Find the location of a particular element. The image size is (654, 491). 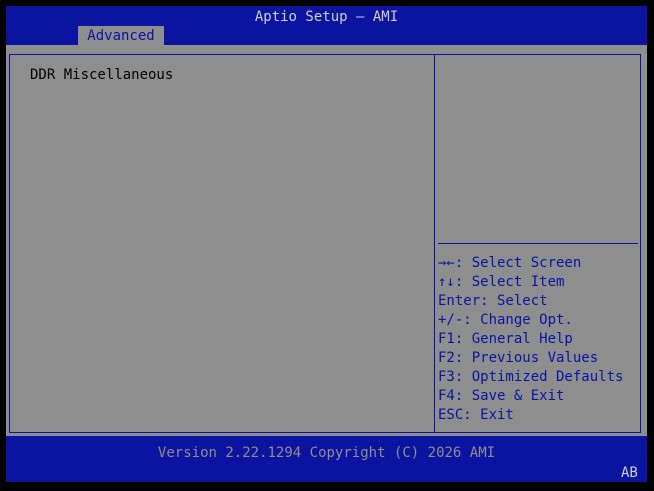

help-esc-exit: ESC: Exit is located at coordinates (476, 415).